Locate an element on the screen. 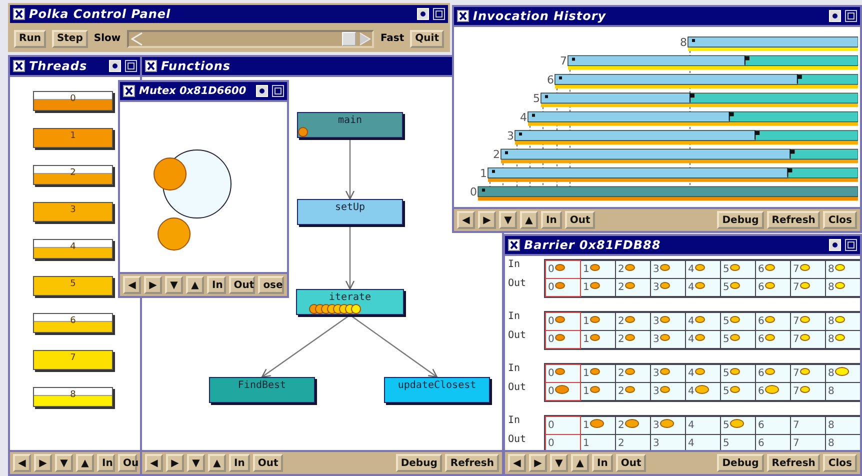  toolbar-button: Ou is located at coordinates (127, 463).